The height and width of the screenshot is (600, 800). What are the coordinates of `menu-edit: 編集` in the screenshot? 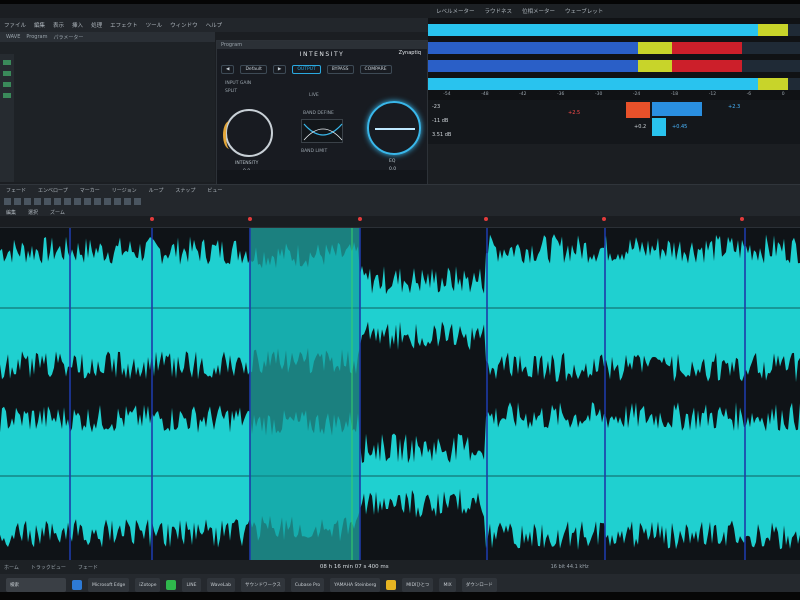 It's located at (39, 25).